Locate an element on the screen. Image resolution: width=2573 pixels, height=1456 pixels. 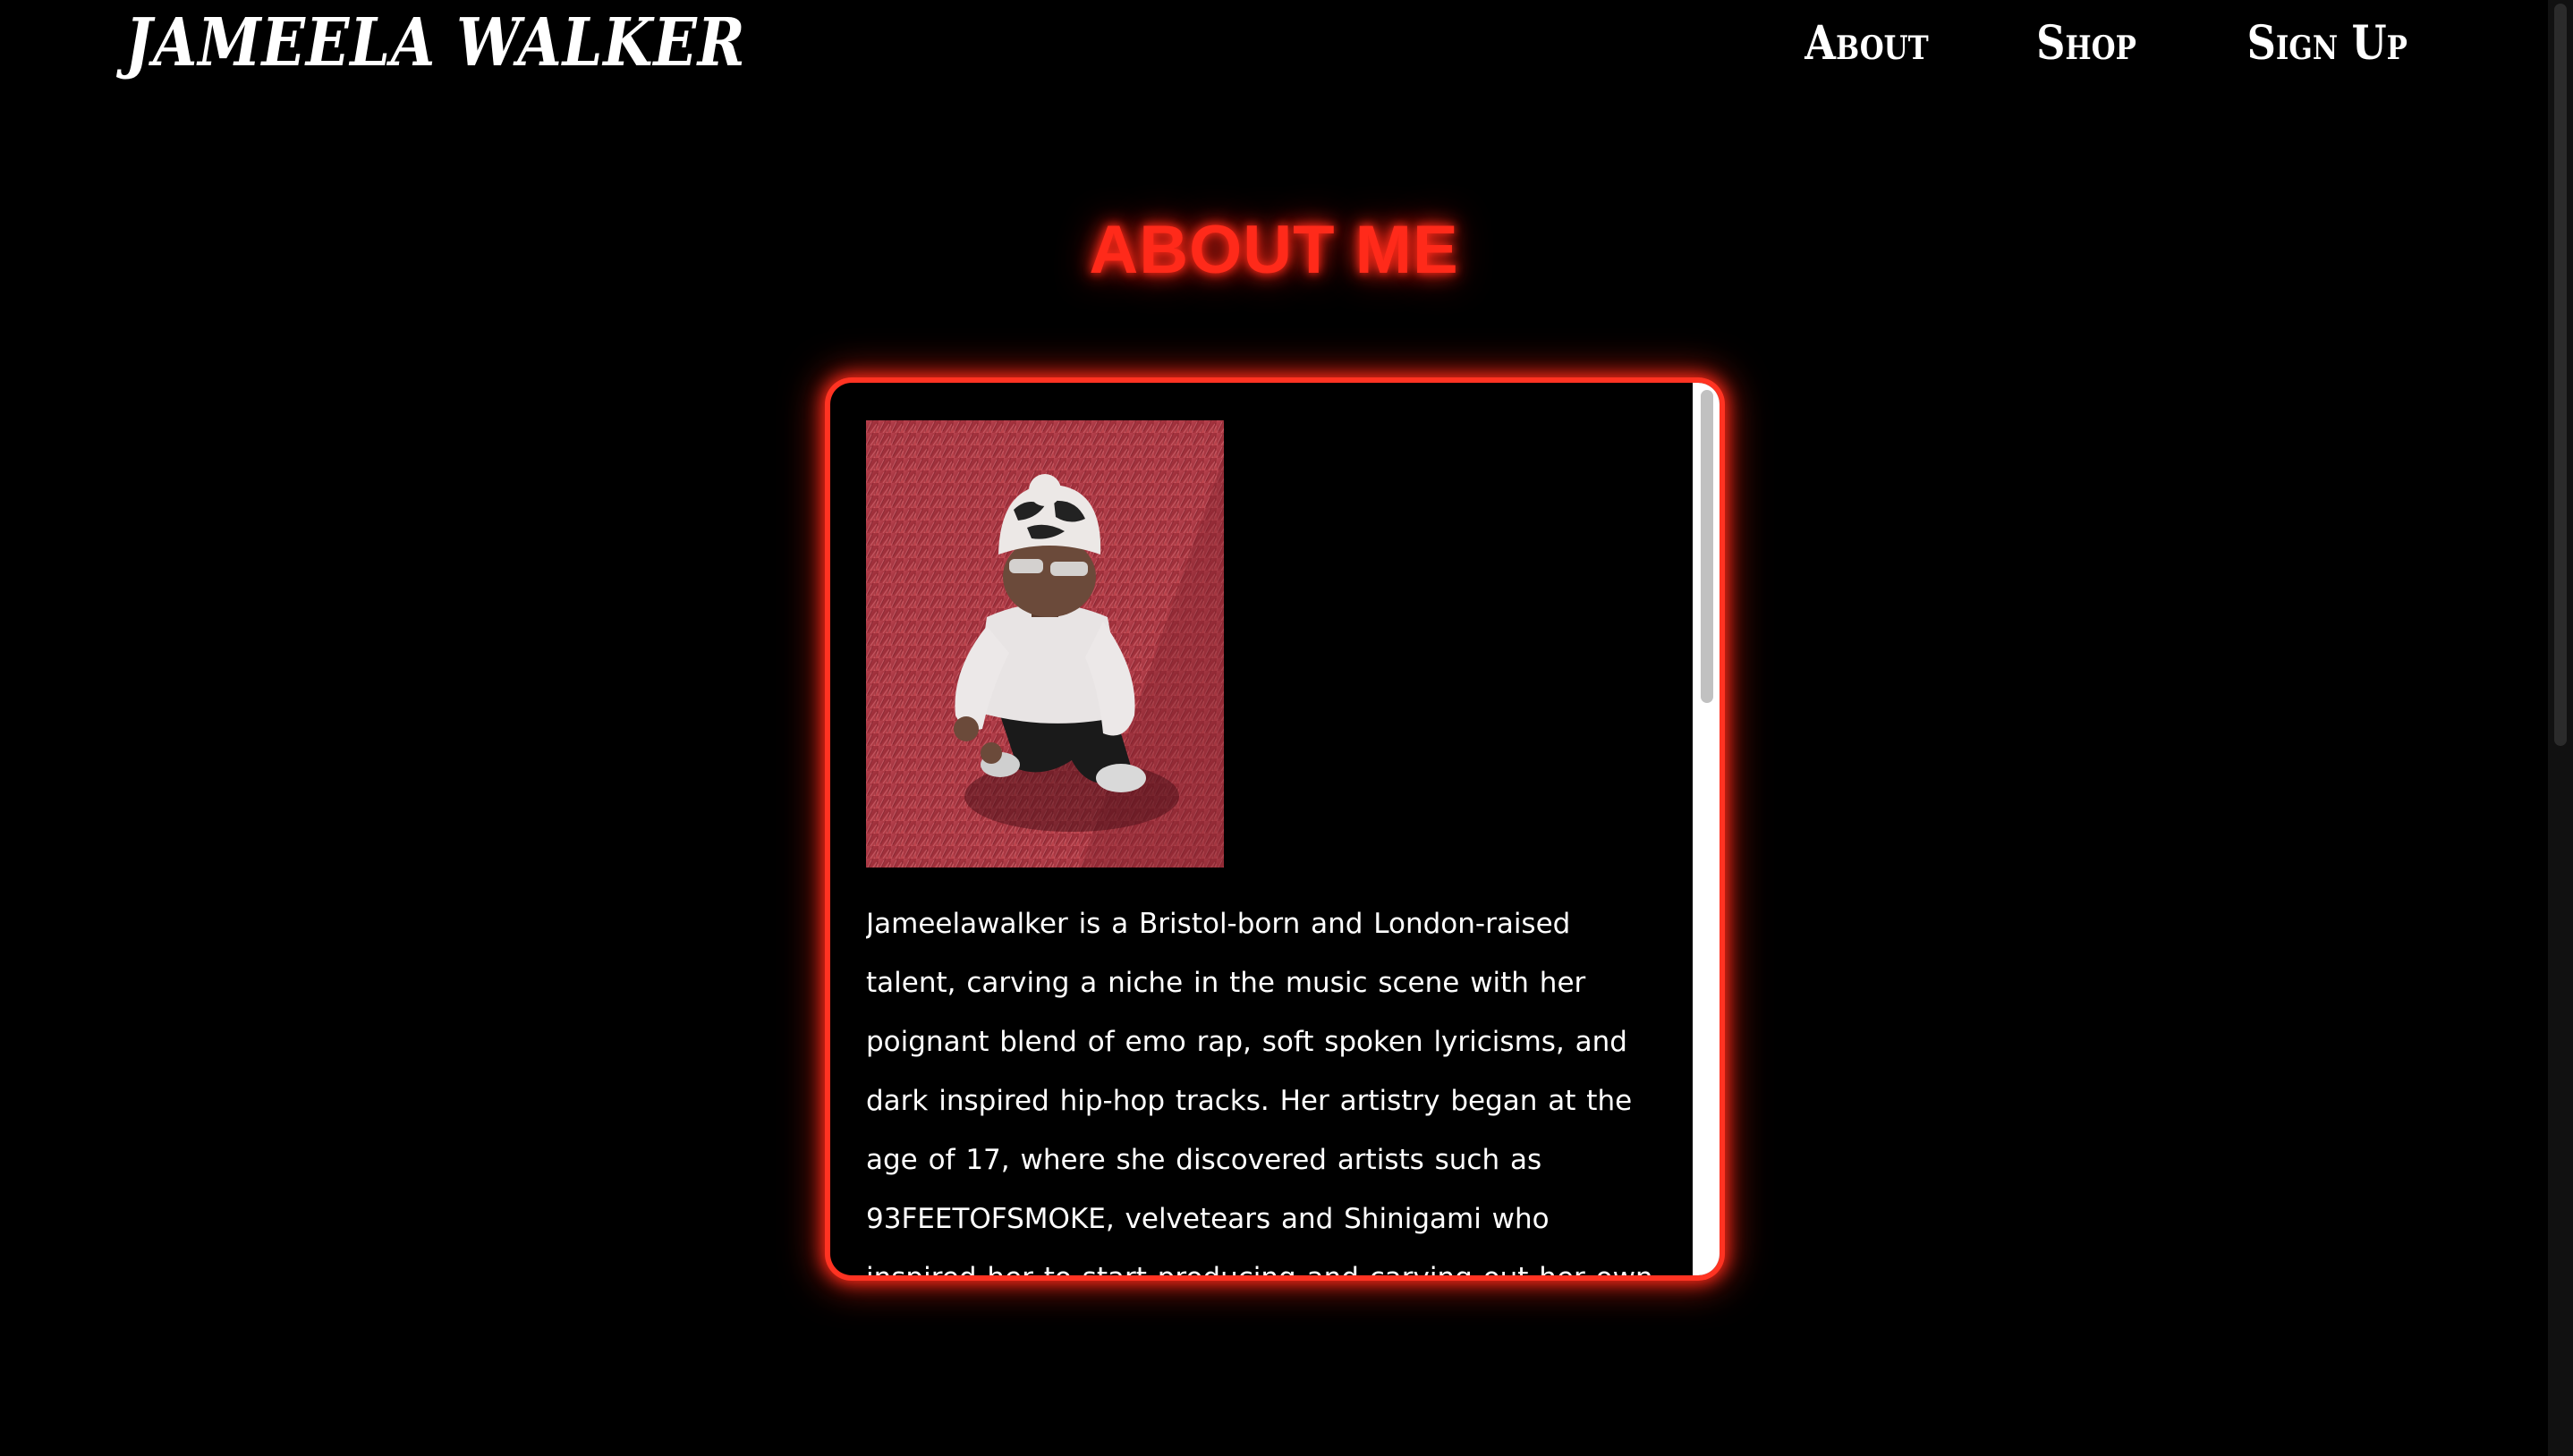
page-scrollbar-thumb is located at coordinates (2560, 375).